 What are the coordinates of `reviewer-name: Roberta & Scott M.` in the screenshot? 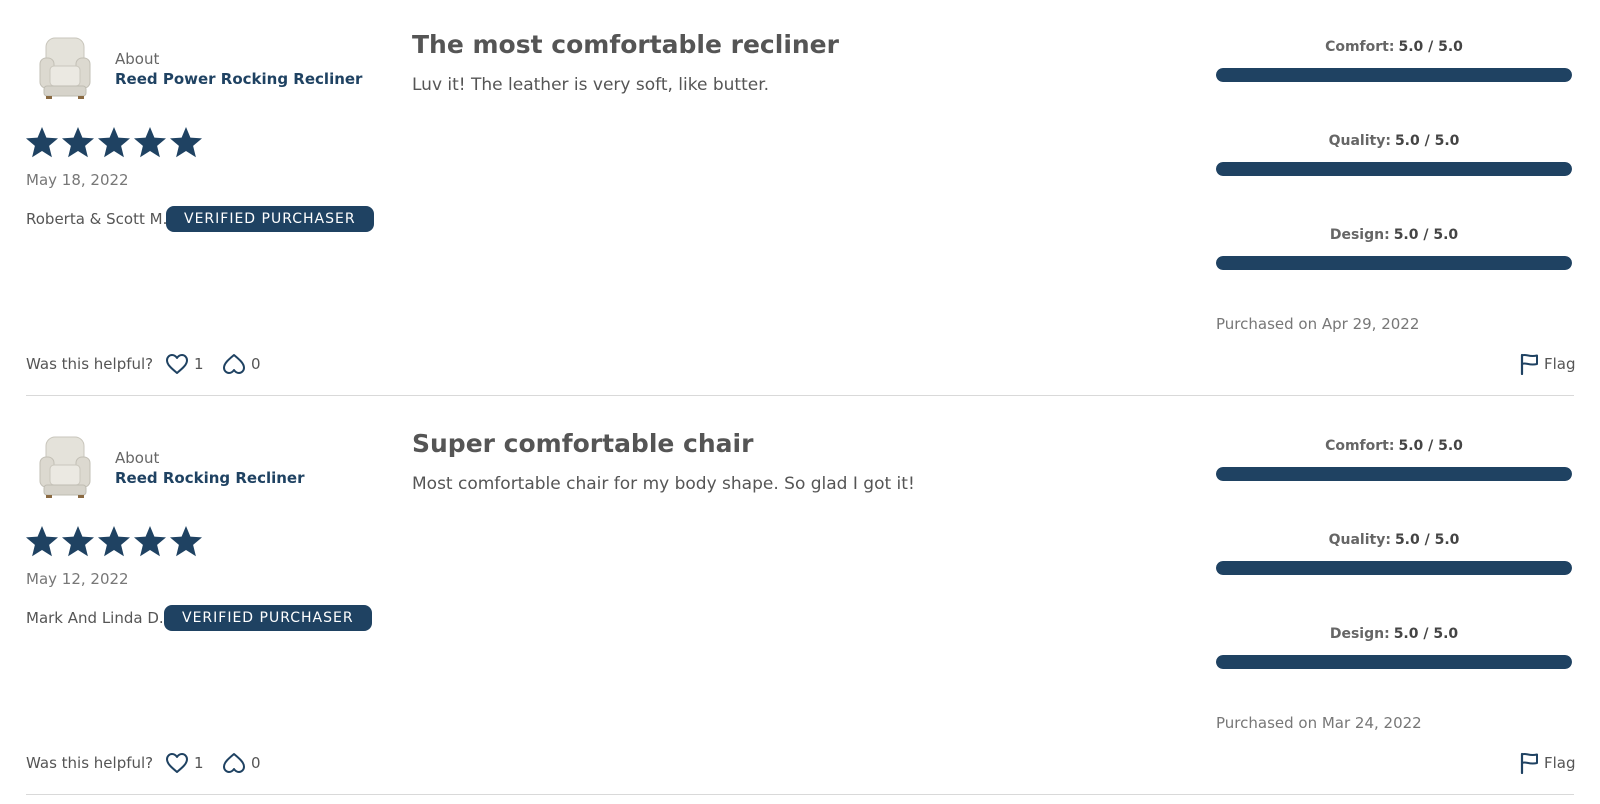 It's located at (97, 219).